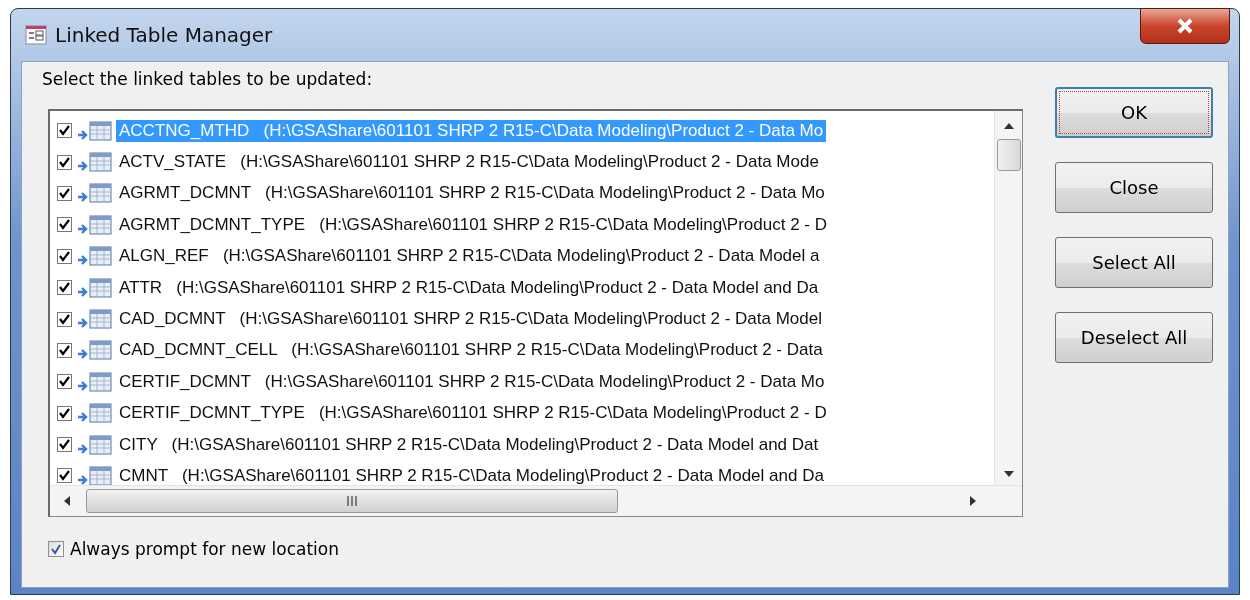 The height and width of the screenshot is (600, 1250). Describe the element at coordinates (471, 475) in the screenshot. I see `linked-table-entry: CMNT (H:\GSAShare\601101 SHRP 2 R15-C\Data Modeling\Product 2 - Data Model and Da` at that location.